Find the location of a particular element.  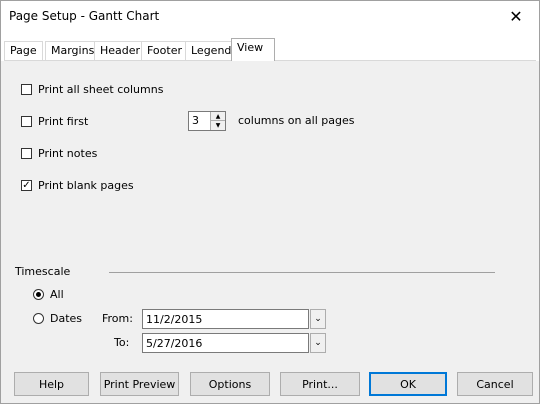

print-all-sheet-columns-checkbox is located at coordinates (26, 89).